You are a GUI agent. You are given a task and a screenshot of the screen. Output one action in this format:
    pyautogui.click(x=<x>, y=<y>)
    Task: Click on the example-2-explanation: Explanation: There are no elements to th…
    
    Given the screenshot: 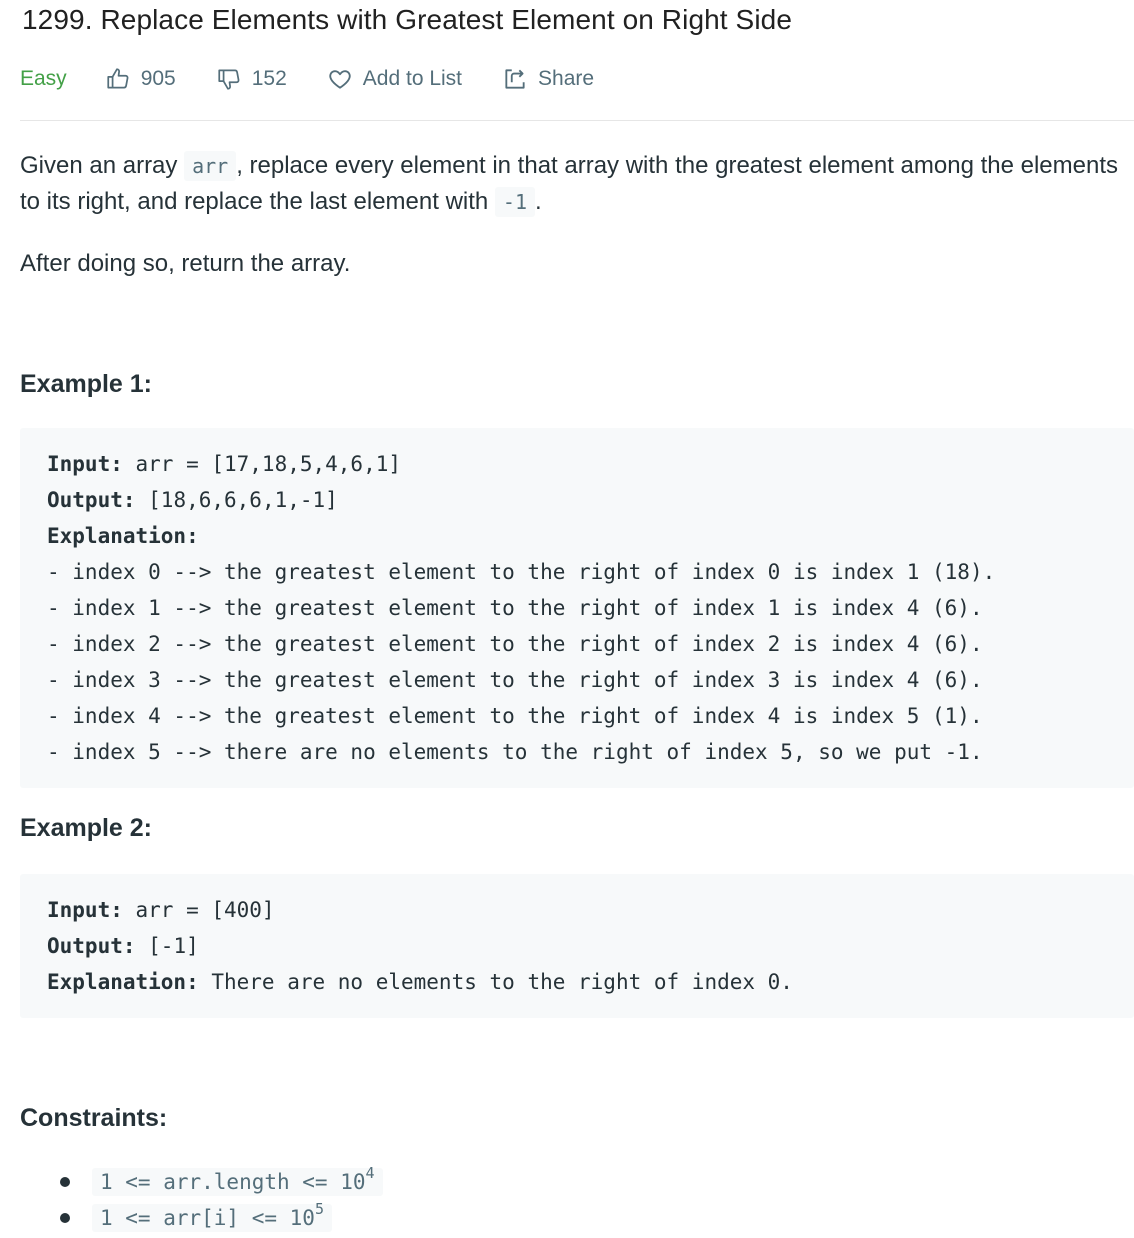 What is the action you would take?
    pyautogui.click(x=420, y=982)
    